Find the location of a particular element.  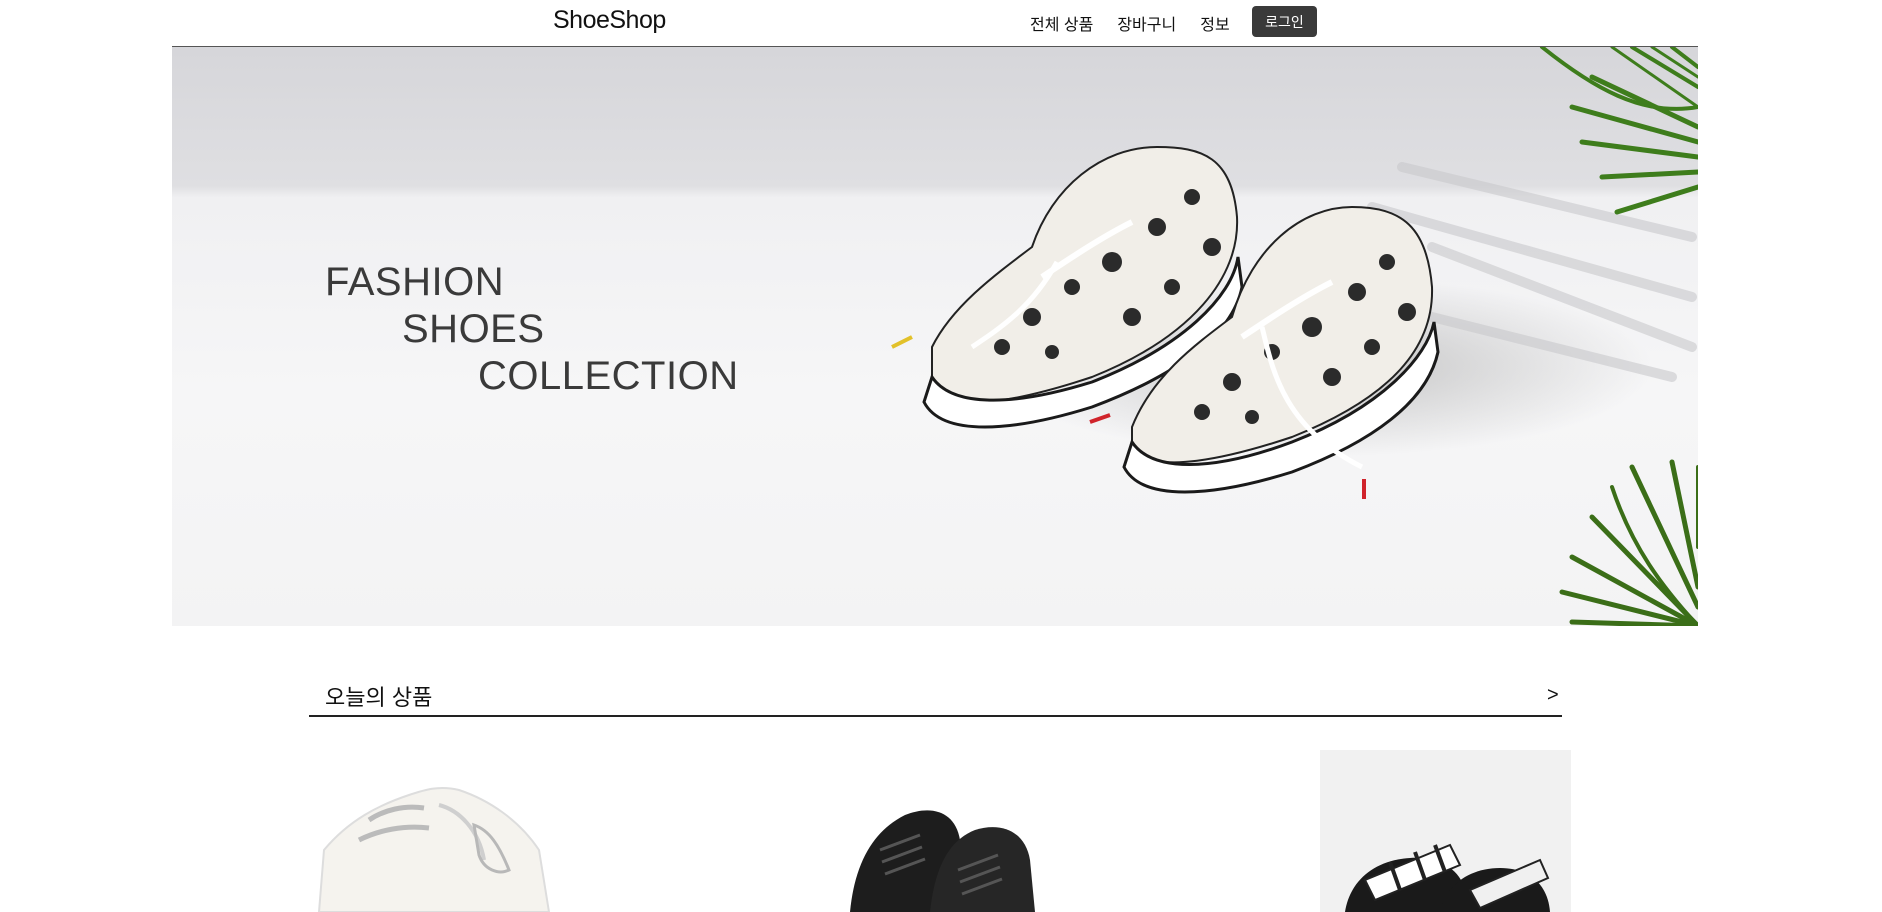

hero-headline-shoes: SHOES is located at coordinates (473, 329).